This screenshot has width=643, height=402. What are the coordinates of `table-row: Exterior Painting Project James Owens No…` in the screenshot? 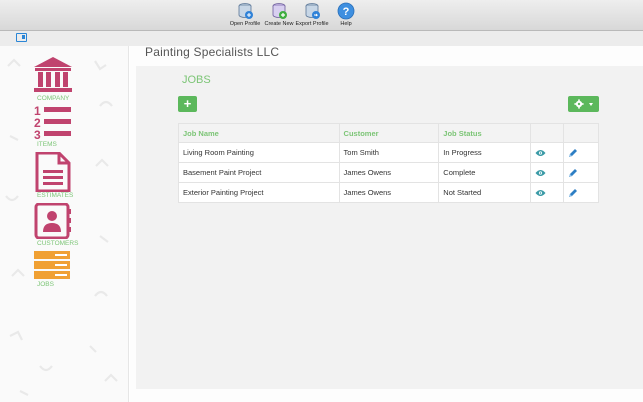 It's located at (388, 192).